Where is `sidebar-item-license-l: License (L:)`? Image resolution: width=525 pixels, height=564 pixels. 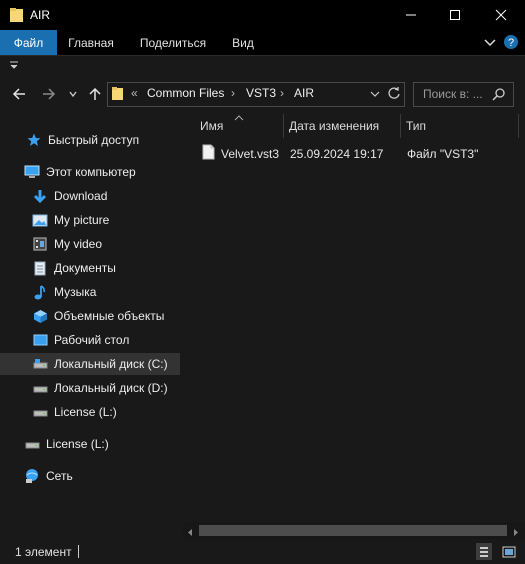 sidebar-item-license-l: License (L:) is located at coordinates (90, 412).